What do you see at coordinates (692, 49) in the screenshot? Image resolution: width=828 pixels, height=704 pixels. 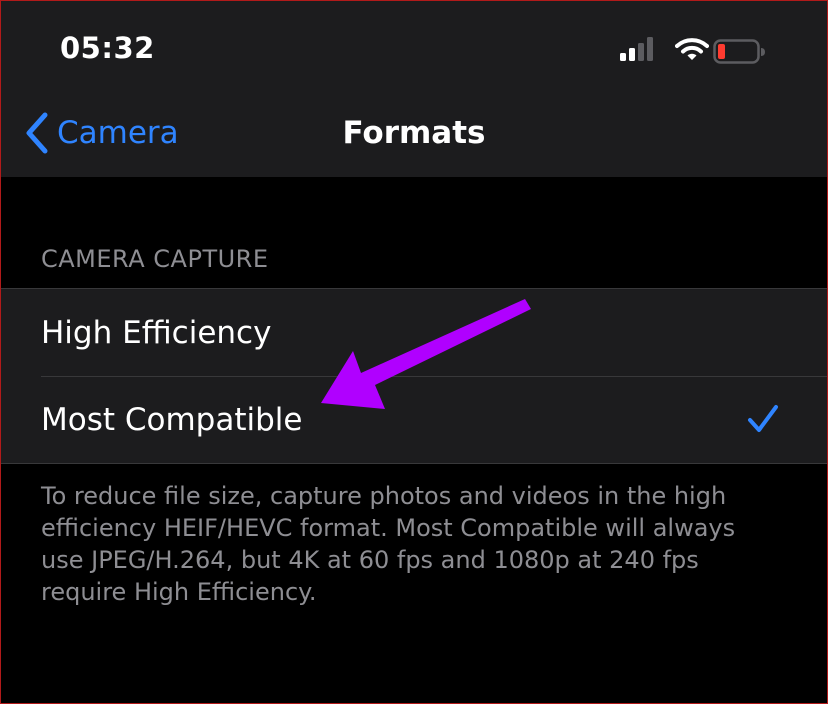 I see `wifi-icon` at bounding box center [692, 49].